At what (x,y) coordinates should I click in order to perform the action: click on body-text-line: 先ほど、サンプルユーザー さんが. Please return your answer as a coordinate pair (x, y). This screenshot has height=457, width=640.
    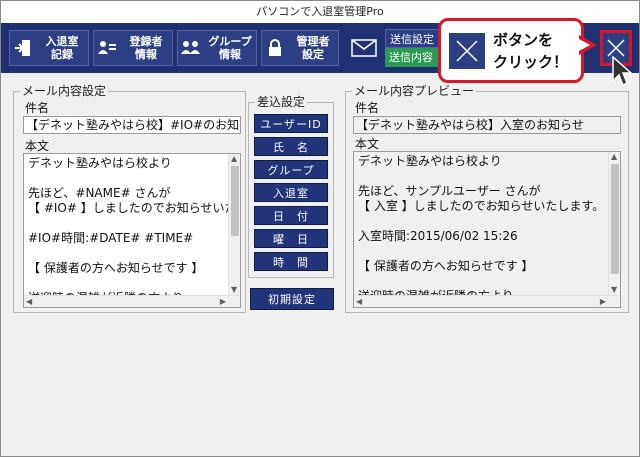
    Looking at the image, I should click on (449, 191).